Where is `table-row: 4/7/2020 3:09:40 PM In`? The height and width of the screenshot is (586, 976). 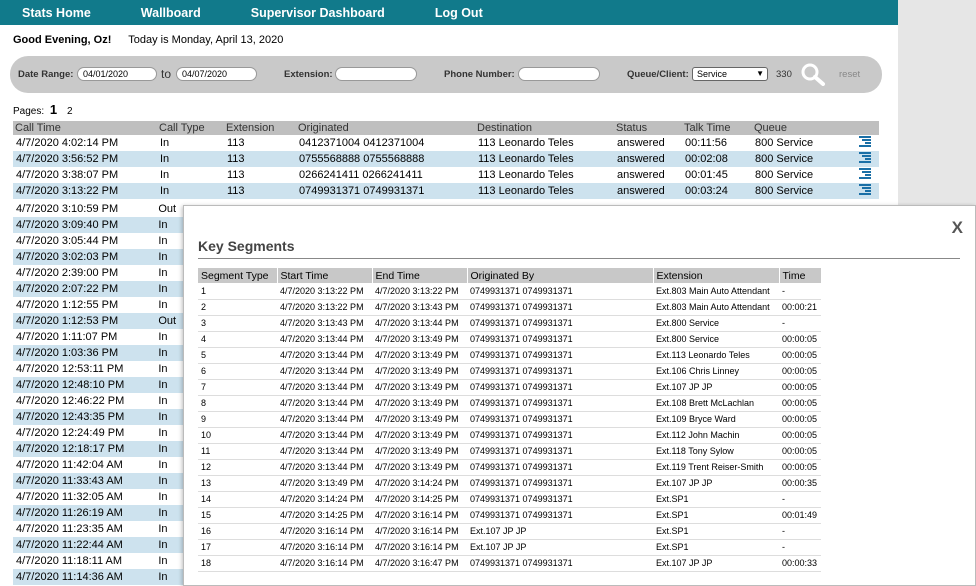
table-row: 4/7/2020 3:09:40 PM In is located at coordinates (98, 225).